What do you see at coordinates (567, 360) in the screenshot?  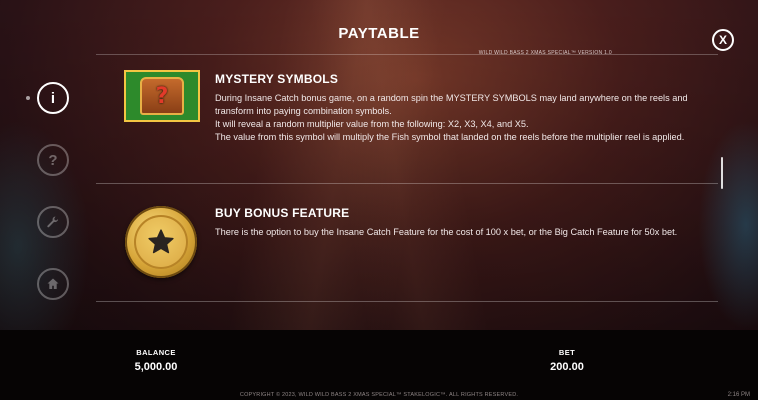 I see `bet-display: BET 200.00` at bounding box center [567, 360].